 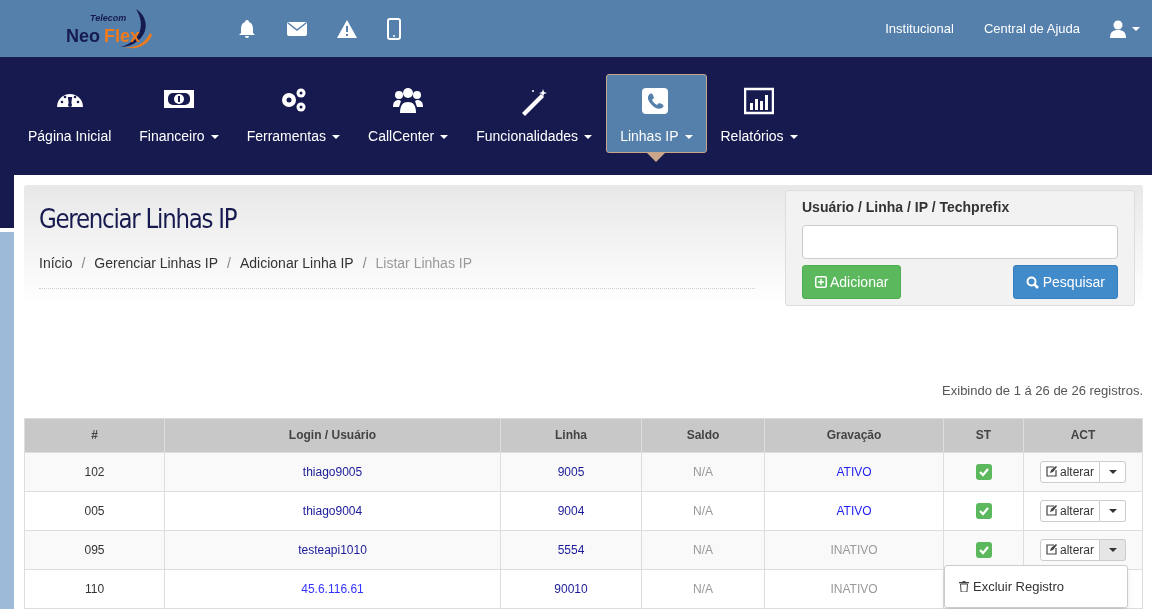 I want to click on bar-chart-icon, so click(x=759, y=101).